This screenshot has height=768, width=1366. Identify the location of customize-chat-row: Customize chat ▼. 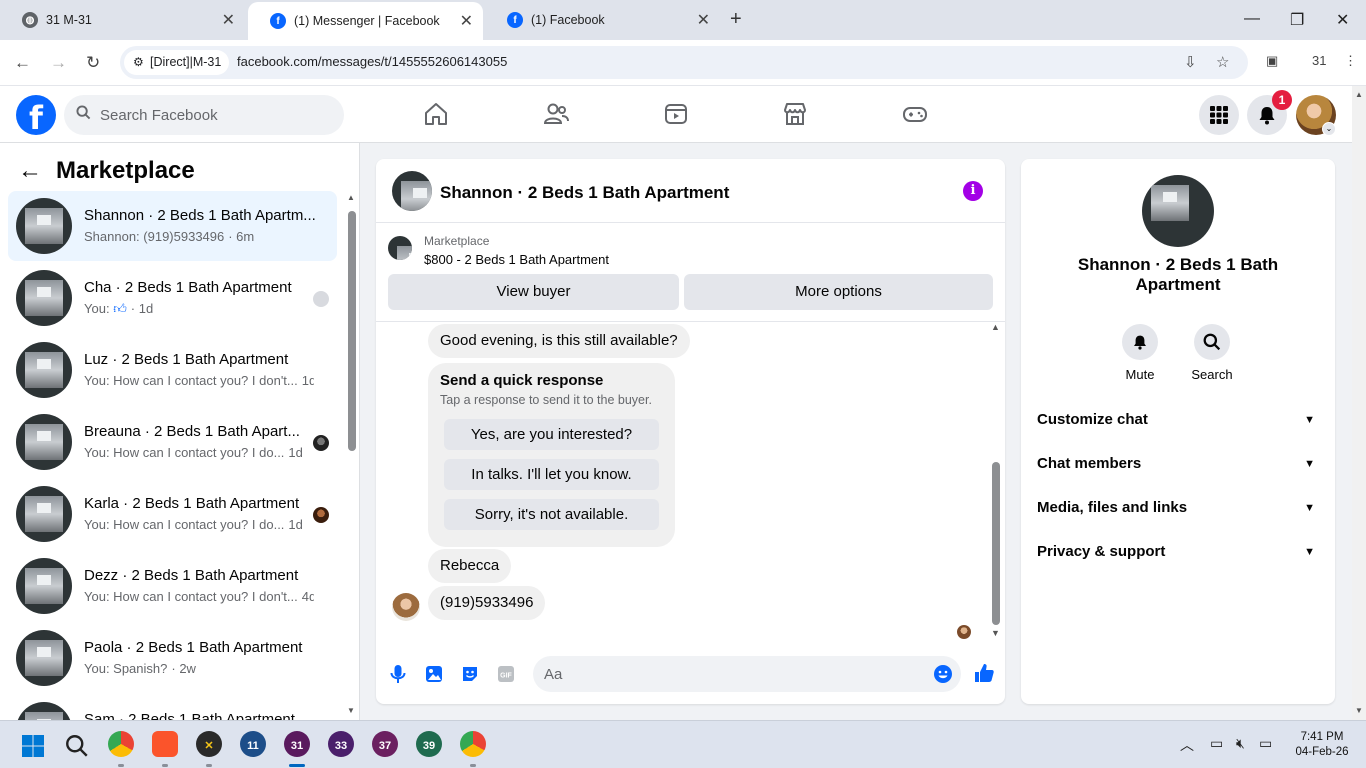
(1178, 420).